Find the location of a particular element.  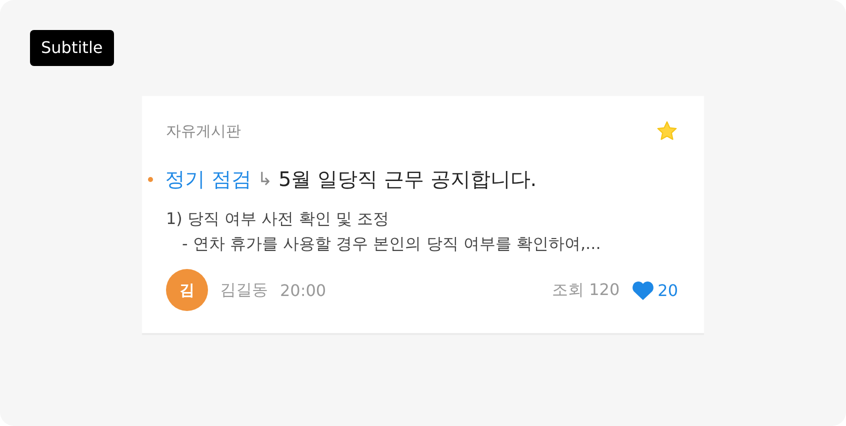

category-label: 정기 점검 is located at coordinates (208, 179).